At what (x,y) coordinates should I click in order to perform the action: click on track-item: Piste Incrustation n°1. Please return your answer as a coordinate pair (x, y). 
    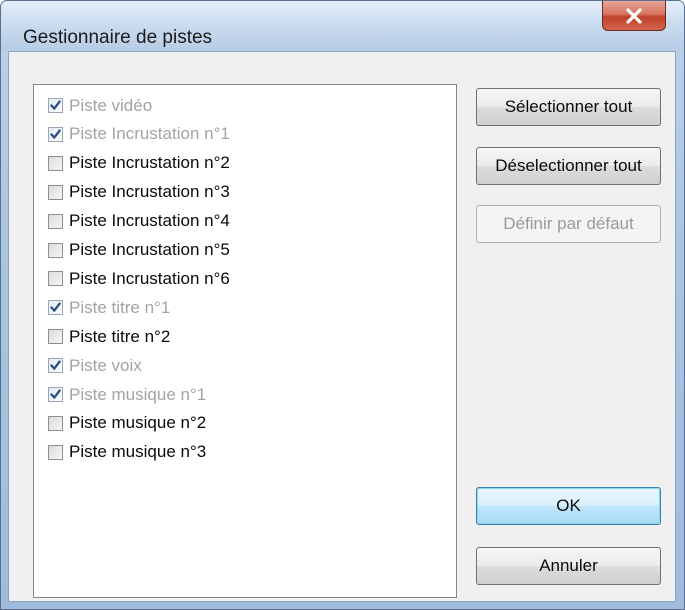
    Looking at the image, I should click on (139, 134).